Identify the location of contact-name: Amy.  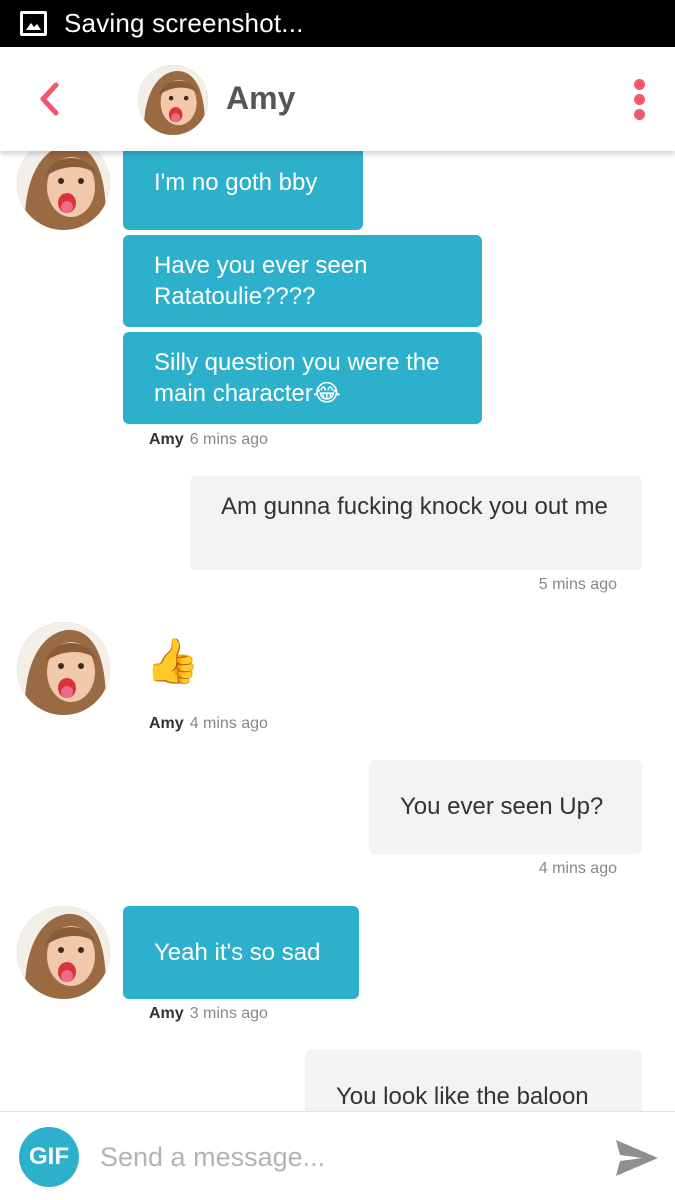
(260, 98).